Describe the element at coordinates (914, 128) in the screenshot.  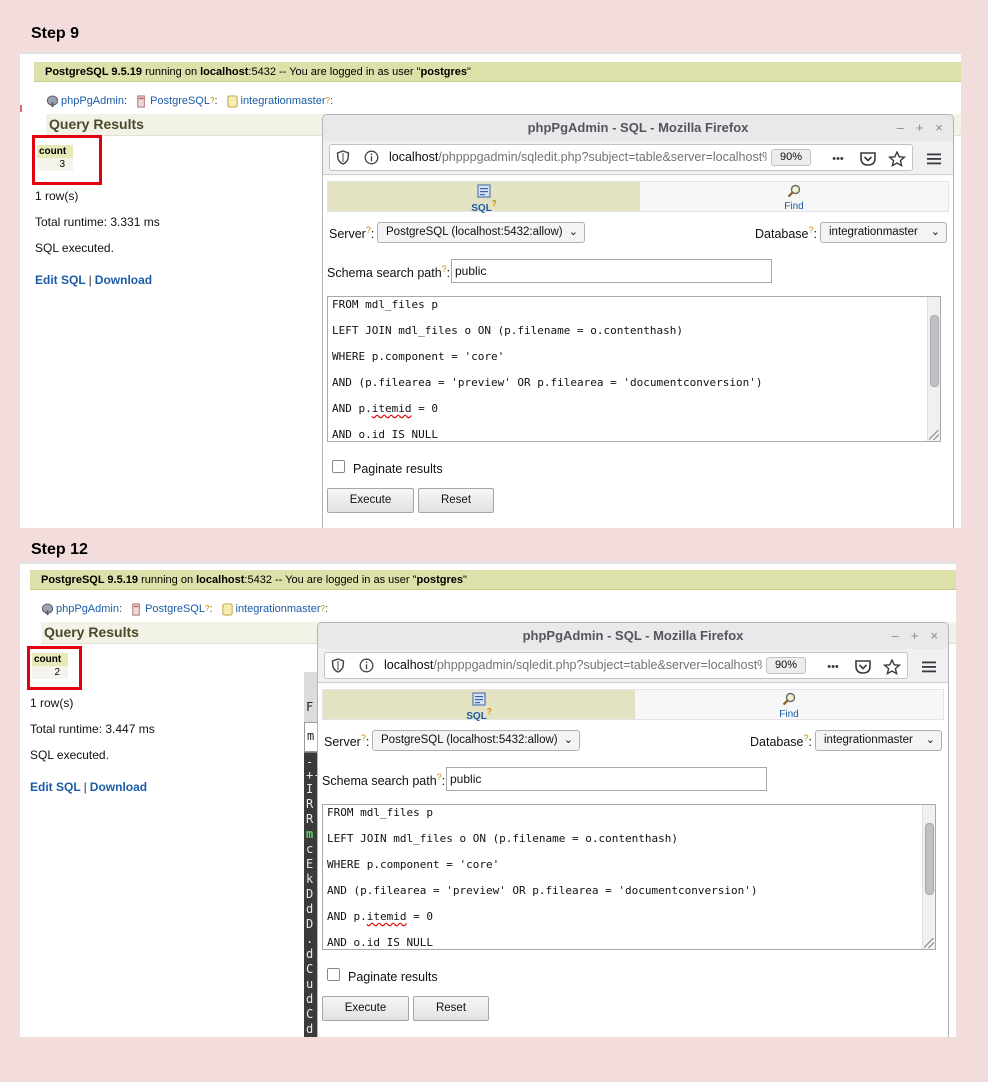
I see `window-controls: – + ×` at that location.